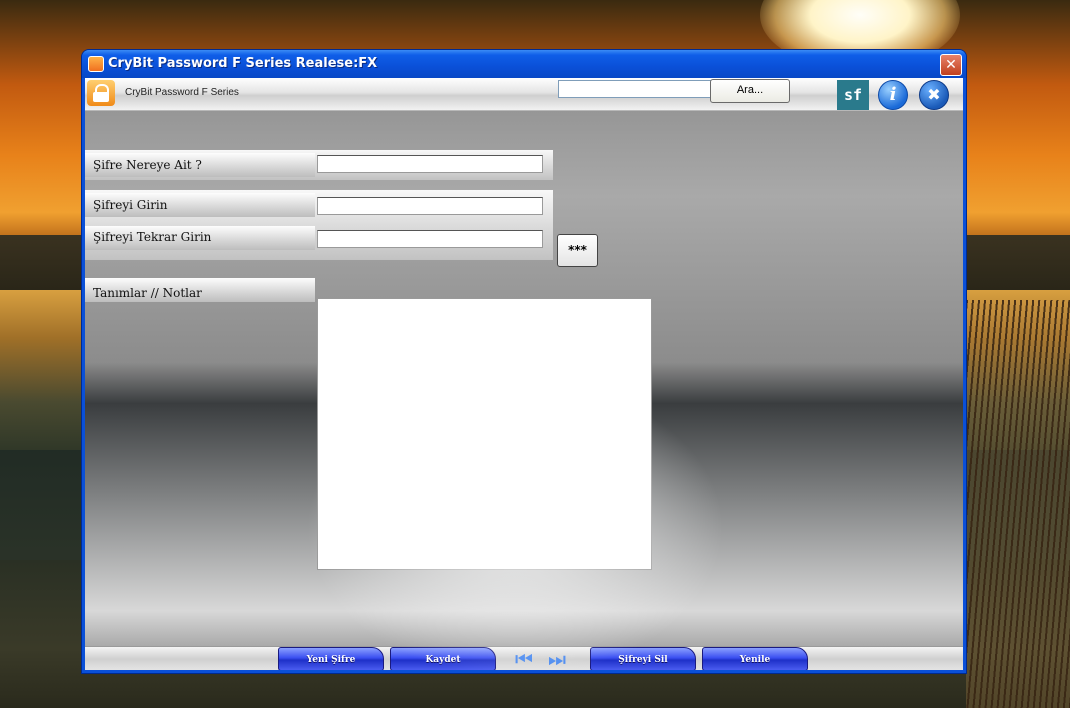  What do you see at coordinates (577, 250) in the screenshot?
I see `show-password-button: ***` at bounding box center [577, 250].